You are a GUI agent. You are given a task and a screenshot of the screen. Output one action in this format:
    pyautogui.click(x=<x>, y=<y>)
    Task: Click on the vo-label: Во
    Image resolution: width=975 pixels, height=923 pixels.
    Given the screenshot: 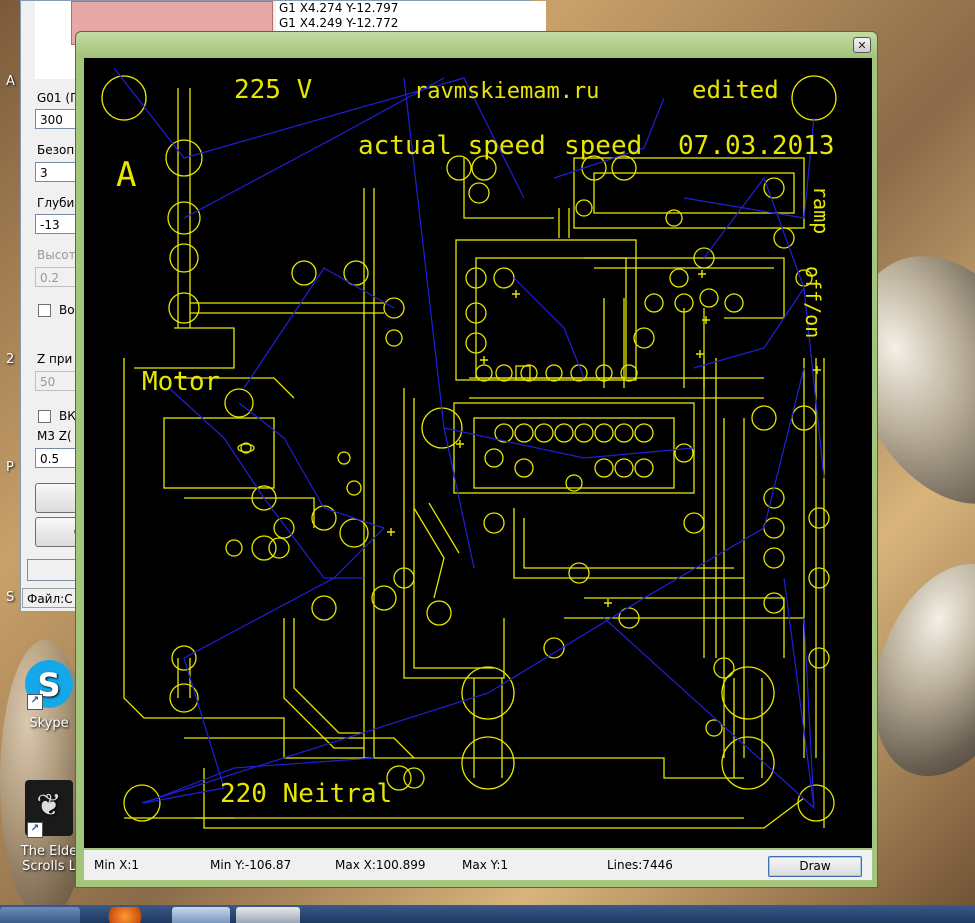 What is the action you would take?
    pyautogui.click(x=67, y=310)
    